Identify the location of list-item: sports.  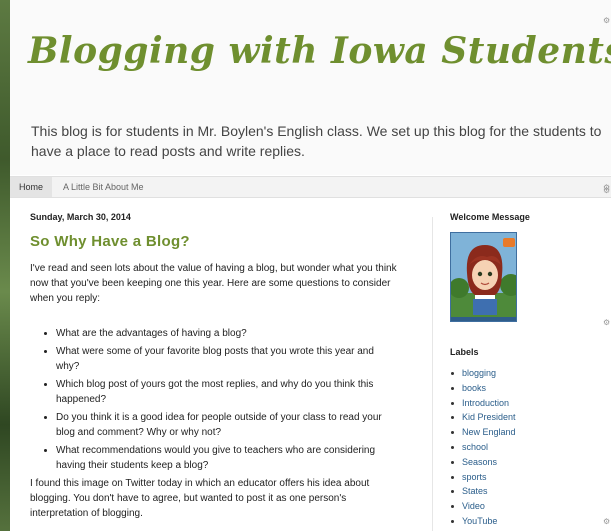
(525, 477).